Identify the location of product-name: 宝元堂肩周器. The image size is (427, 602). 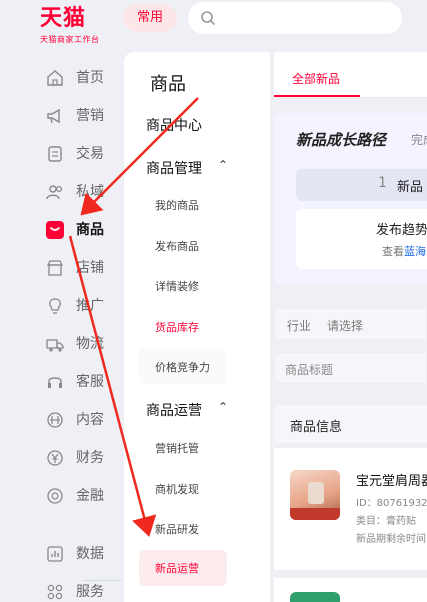
(391, 479).